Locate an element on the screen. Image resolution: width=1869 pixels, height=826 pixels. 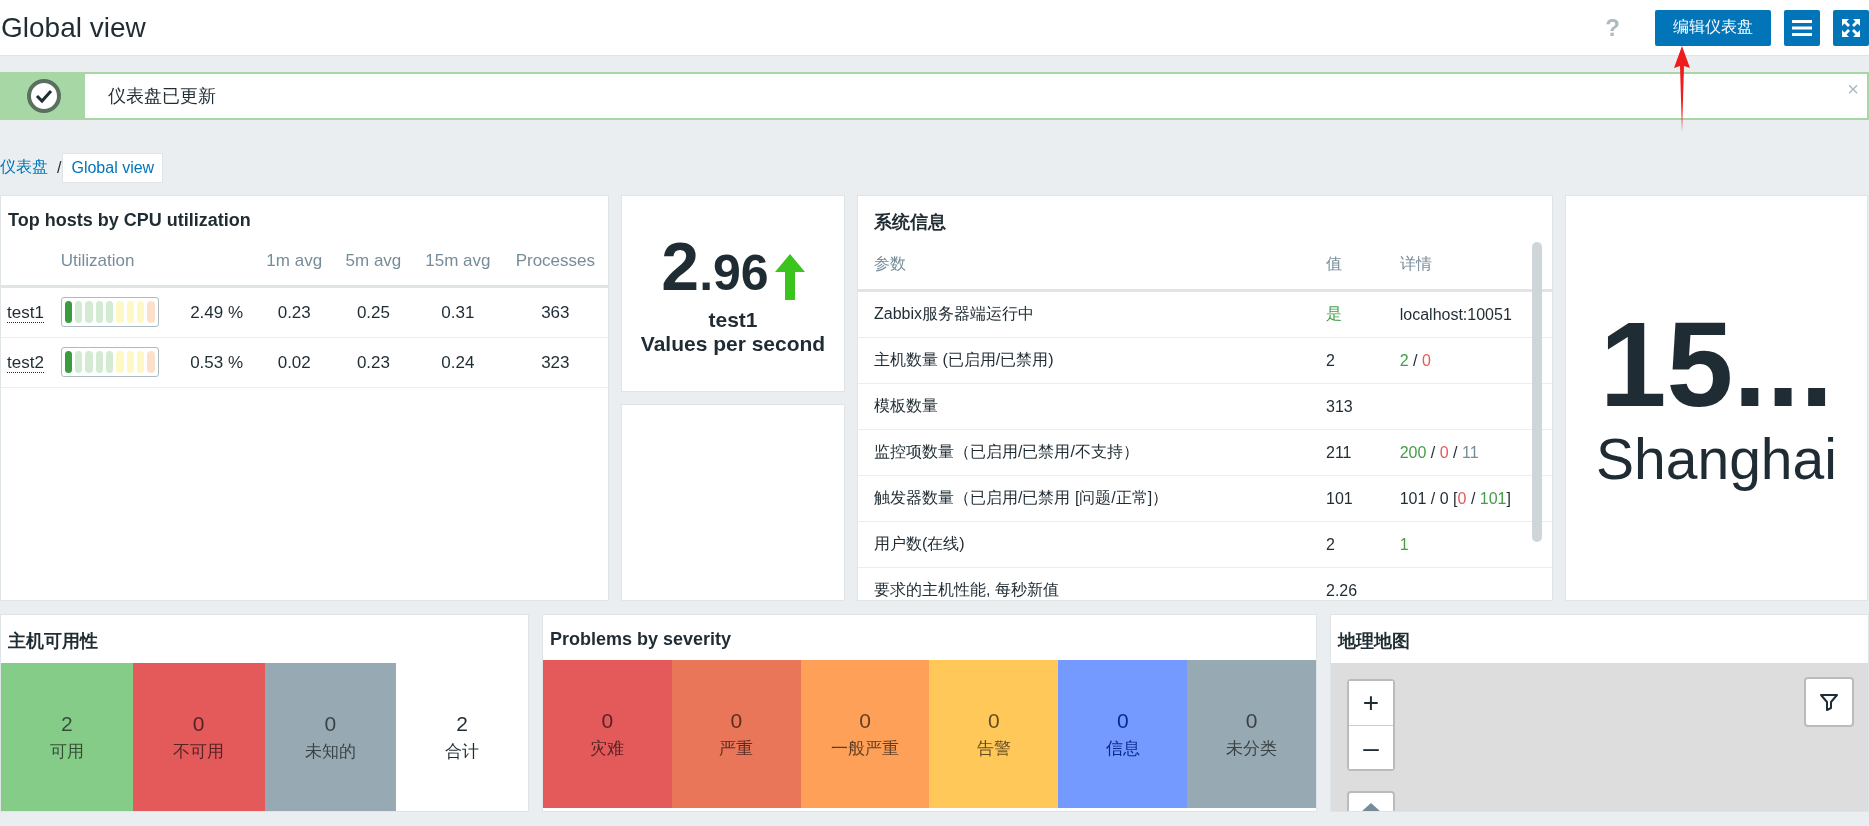
breadcrumb-link: Global view is located at coordinates (113, 167).